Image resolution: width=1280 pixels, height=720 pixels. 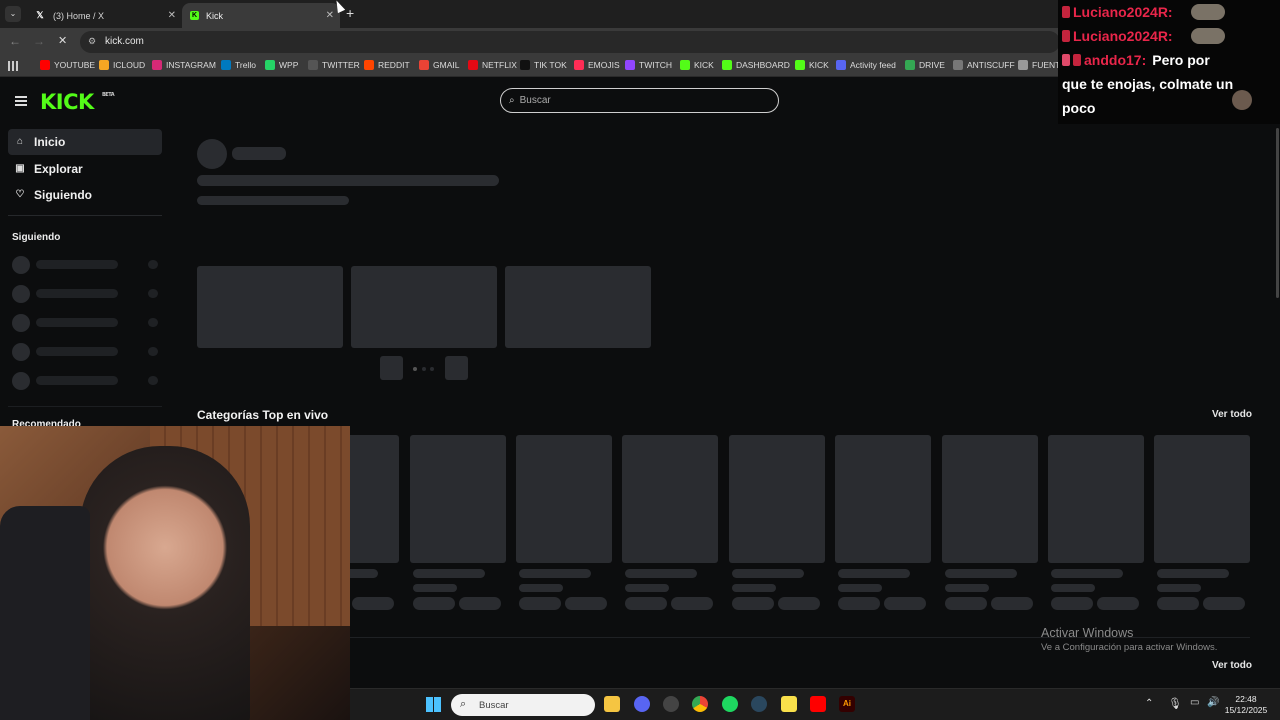 I want to click on back-icon: ←, so click(x=15, y=41).